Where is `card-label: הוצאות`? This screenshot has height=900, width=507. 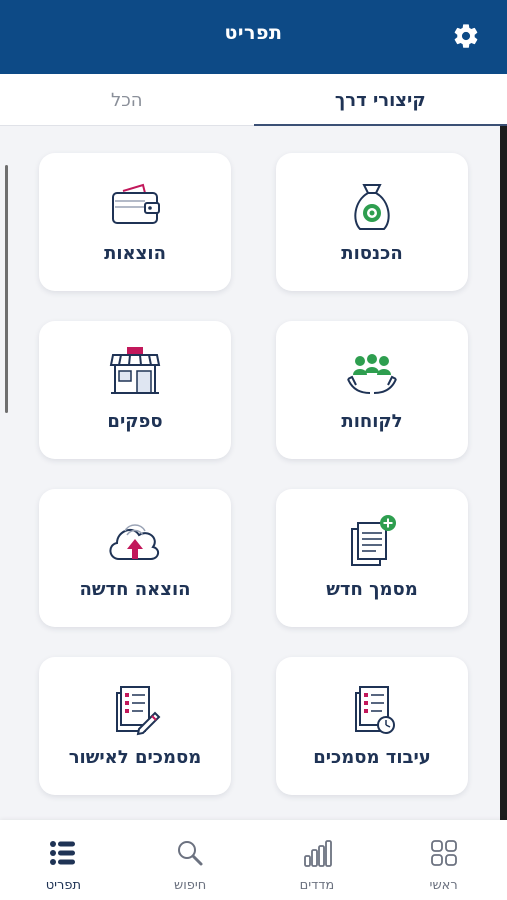
card-label: הוצאות is located at coordinates (135, 253).